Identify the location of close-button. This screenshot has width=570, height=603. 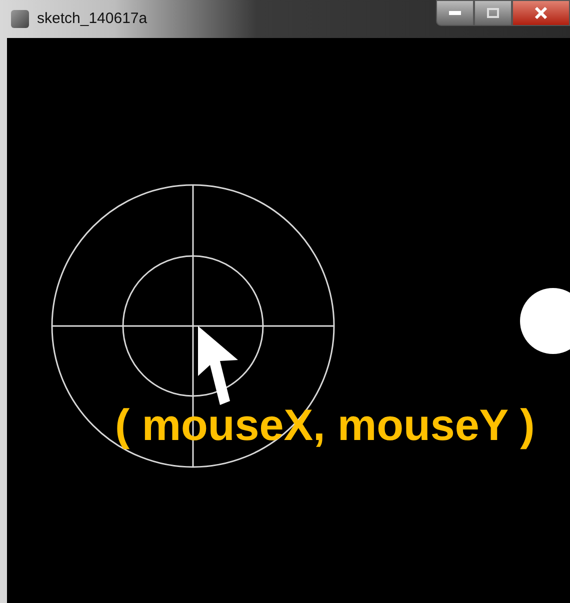
(541, 13).